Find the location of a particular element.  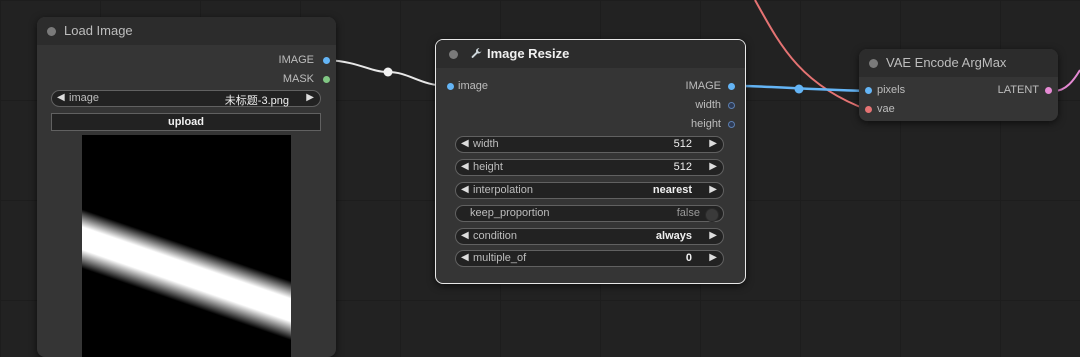

output-mask-dot-icon is located at coordinates (326, 79).